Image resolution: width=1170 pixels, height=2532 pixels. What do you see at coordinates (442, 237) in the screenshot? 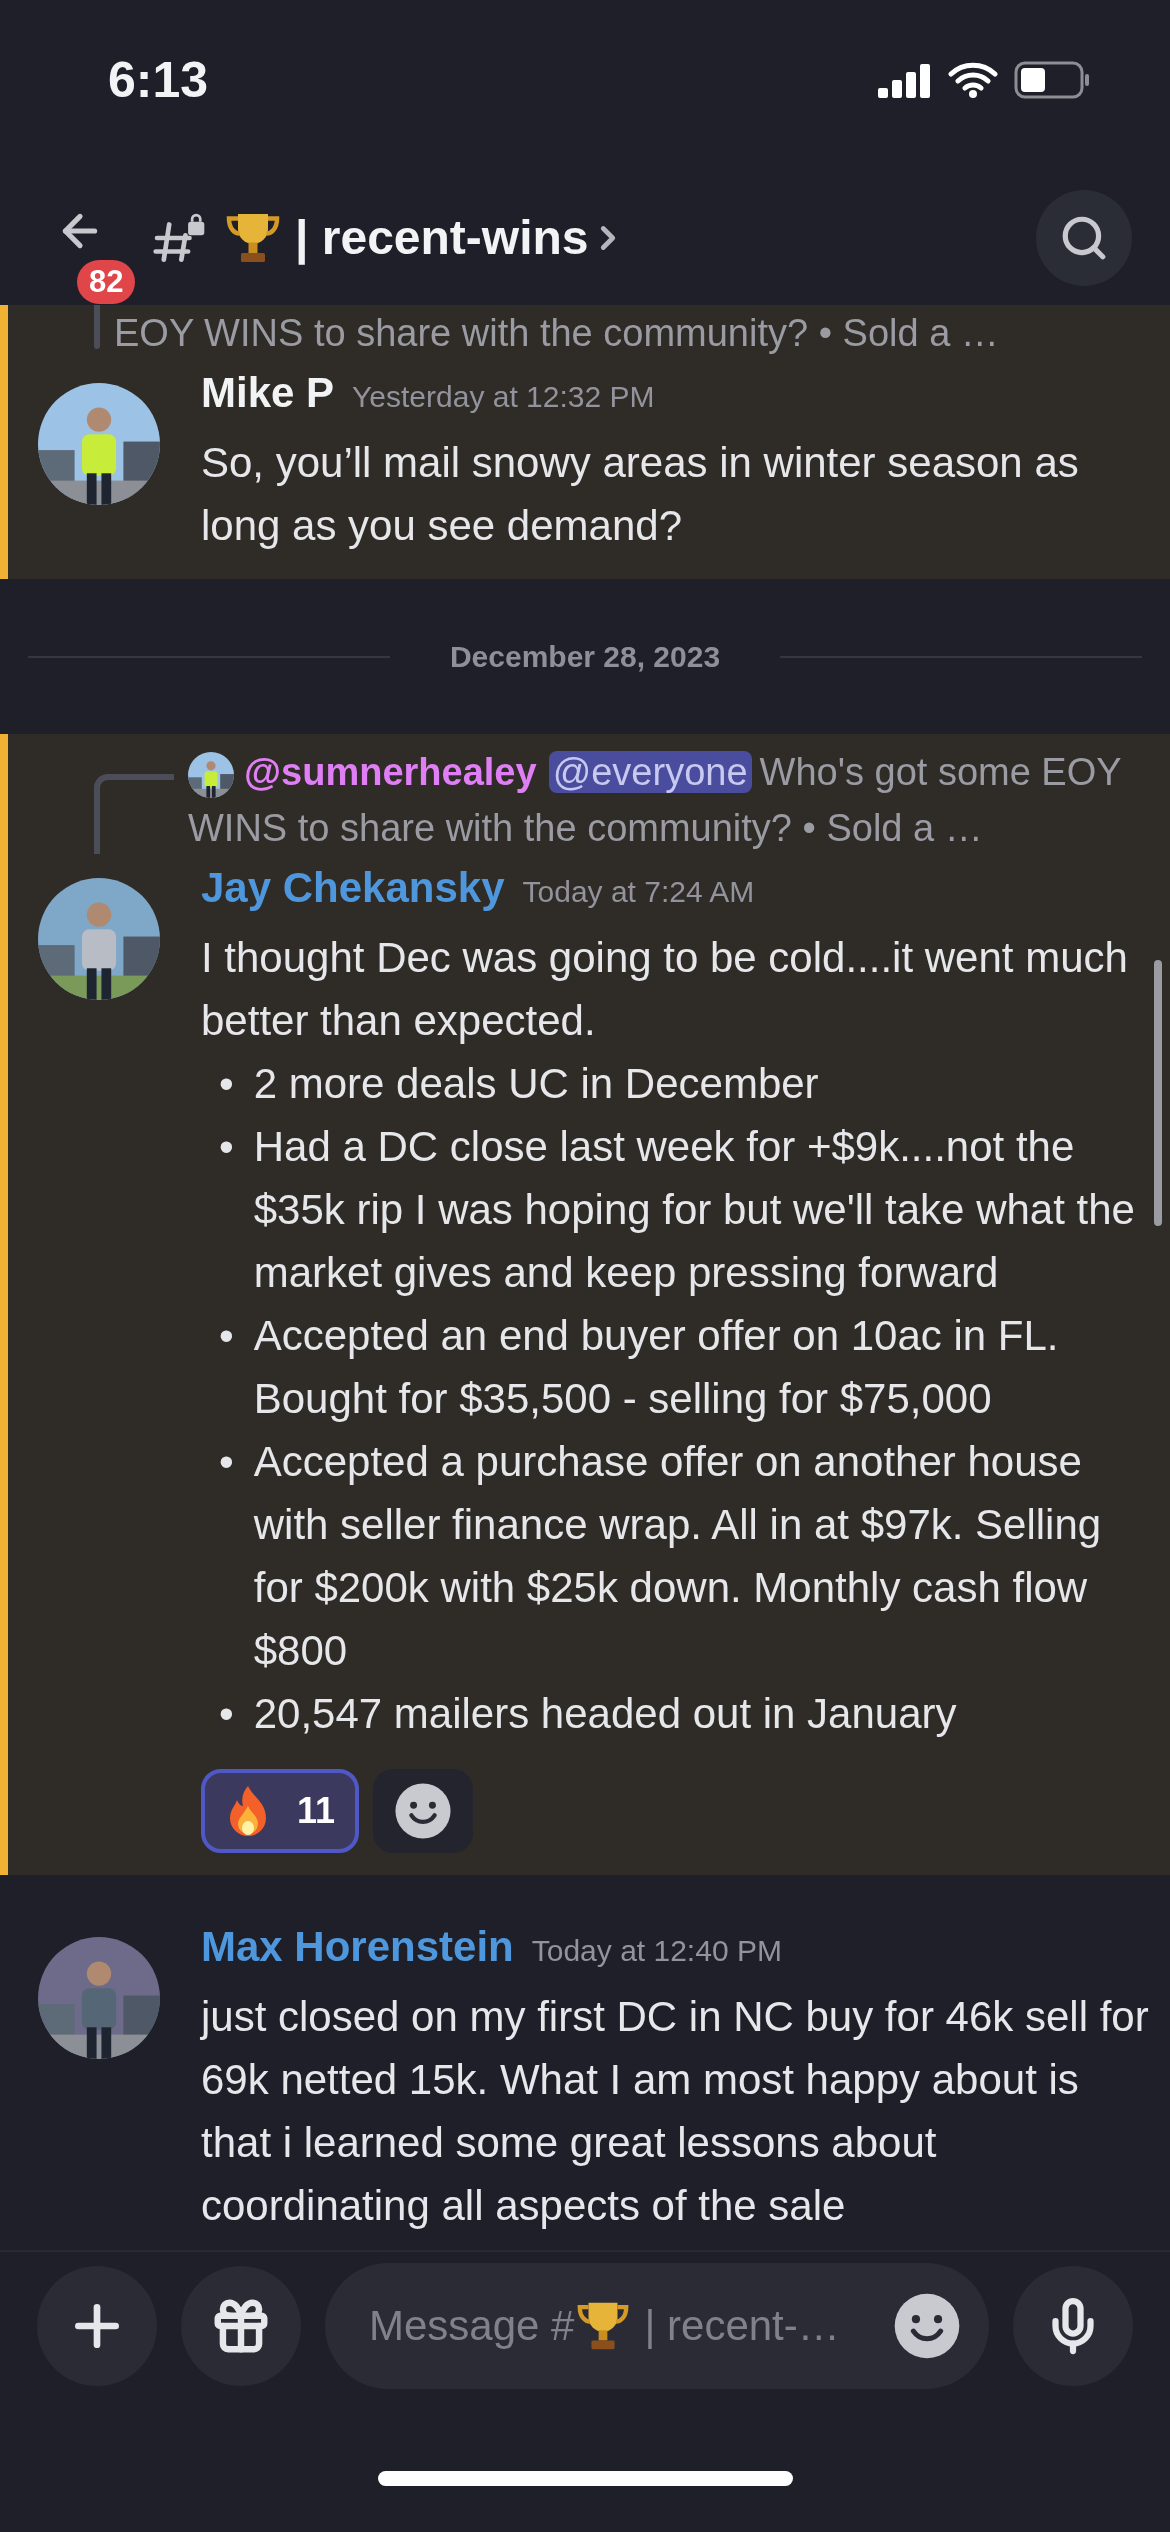
I see `channel-title: | recent-wins` at bounding box center [442, 237].